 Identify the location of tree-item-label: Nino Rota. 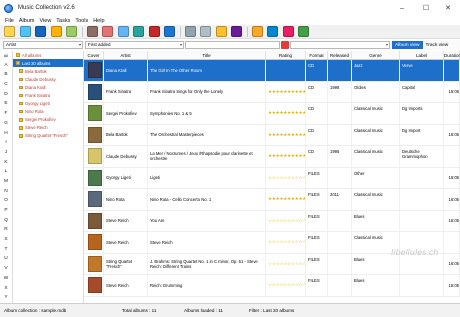
(34, 112).